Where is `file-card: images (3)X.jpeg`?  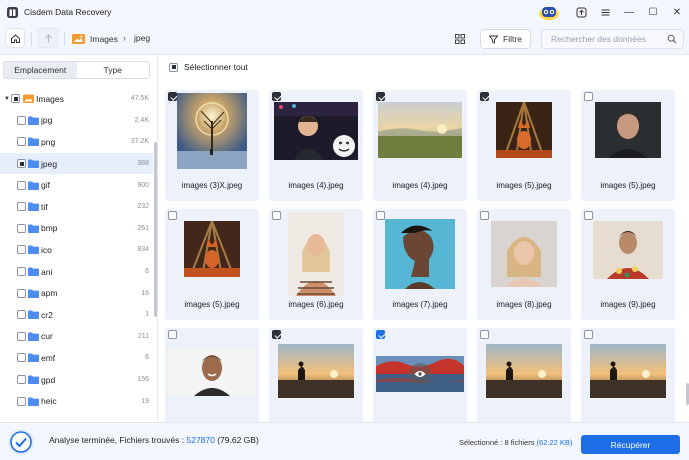
file-card: images (3)X.jpeg is located at coordinates (212, 145).